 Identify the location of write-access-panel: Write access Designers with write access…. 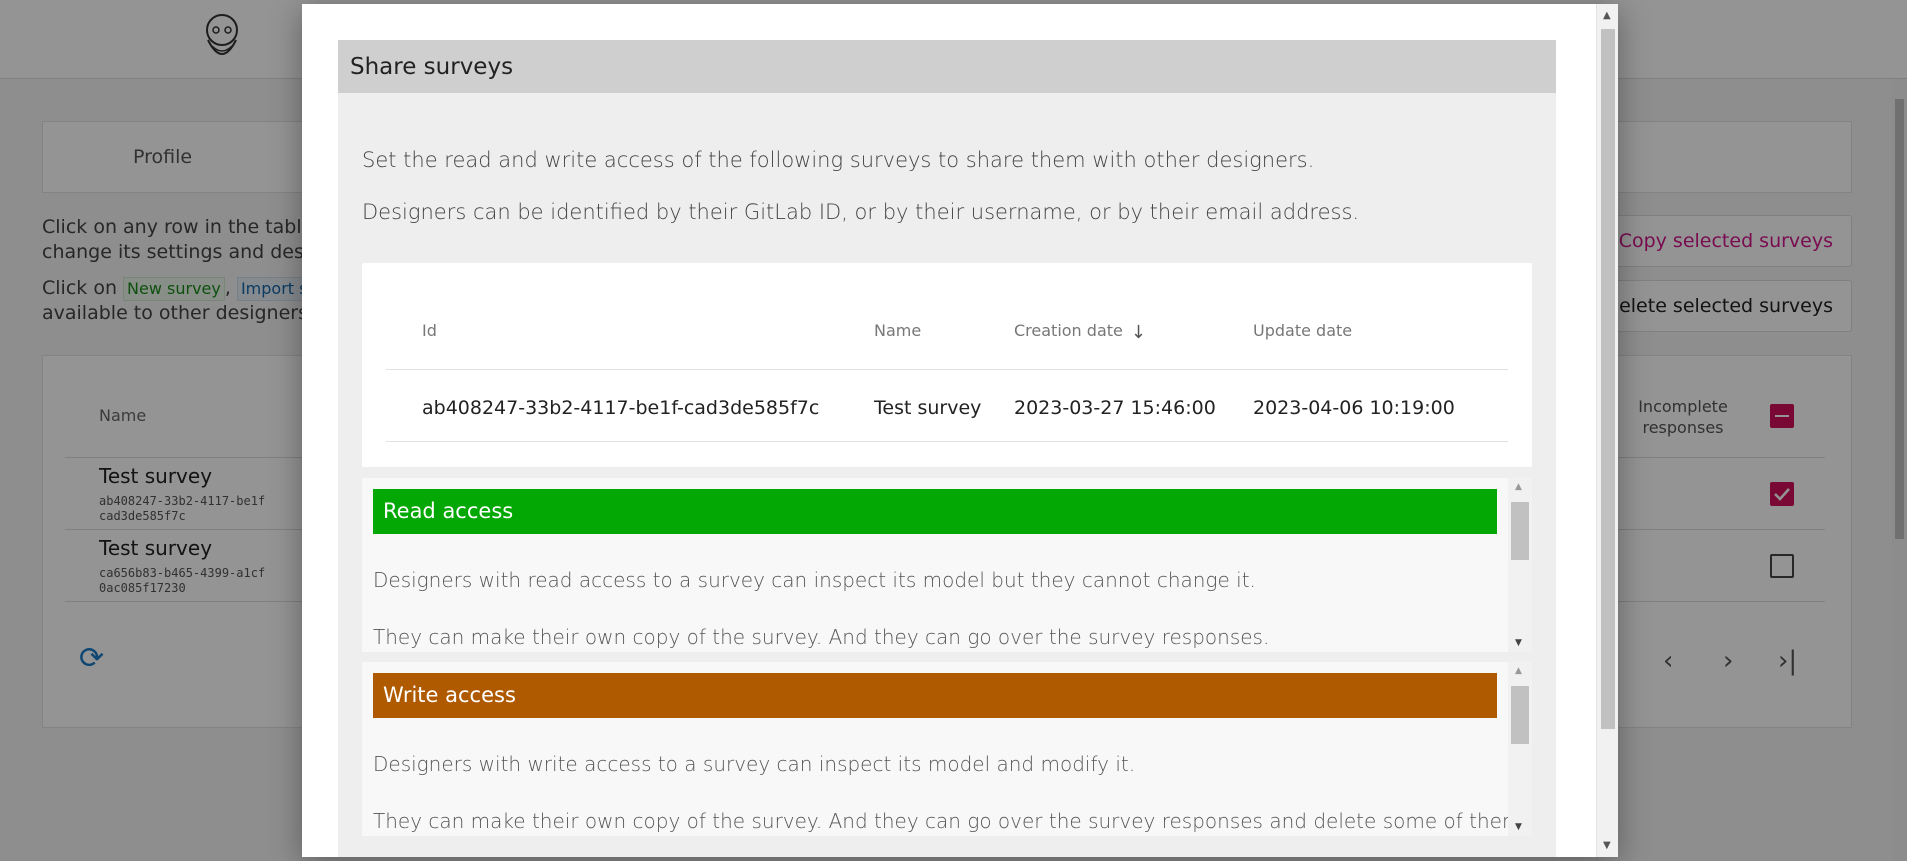
(947, 749).